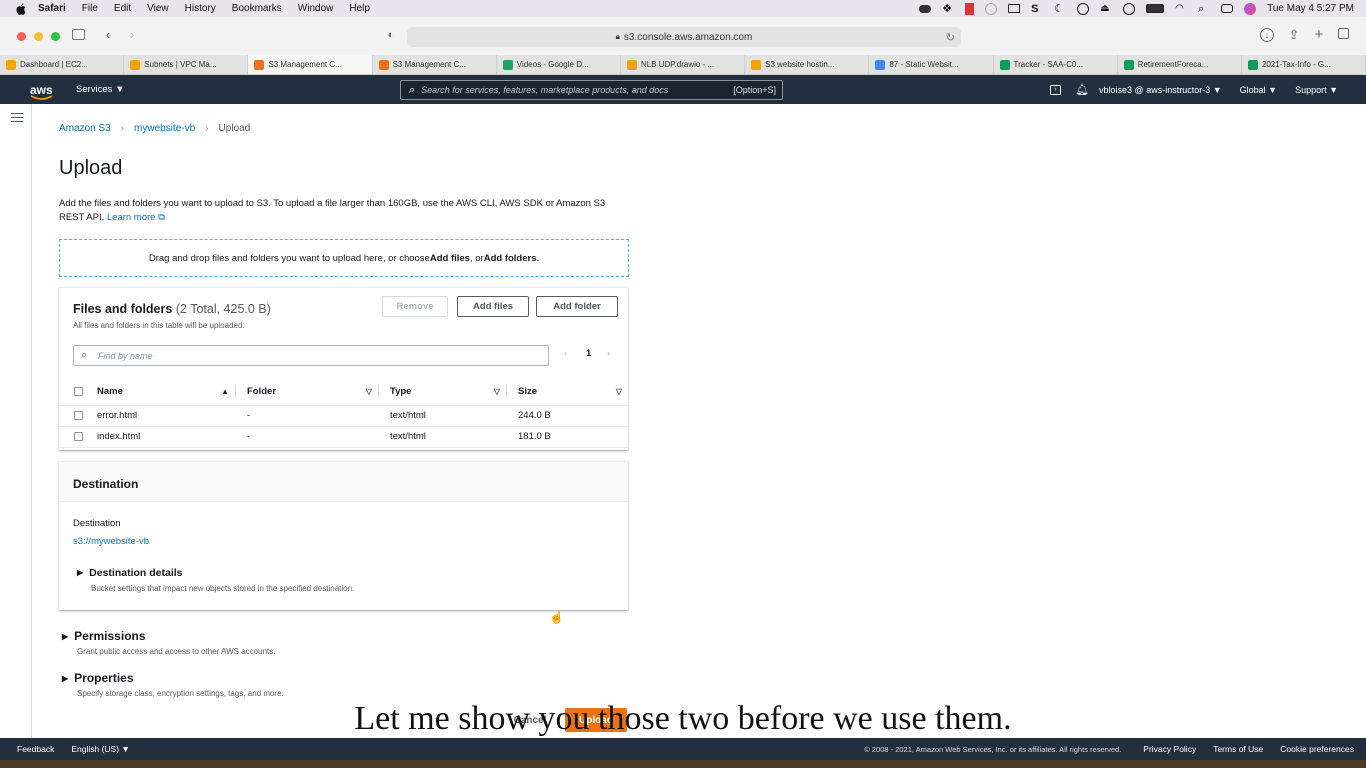  I want to click on add-files-button: Add files, so click(493, 306).